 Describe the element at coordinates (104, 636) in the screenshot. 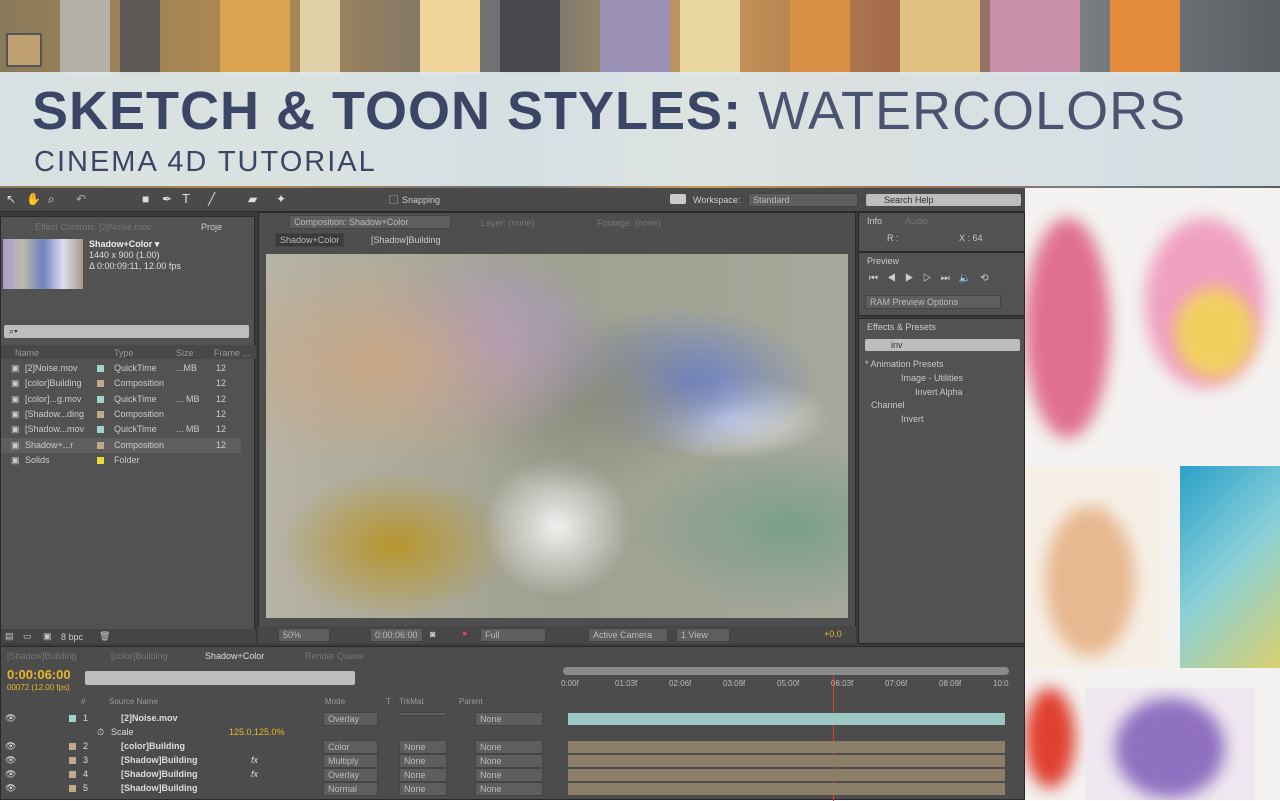

I see `trash-icon: 🗑` at that location.